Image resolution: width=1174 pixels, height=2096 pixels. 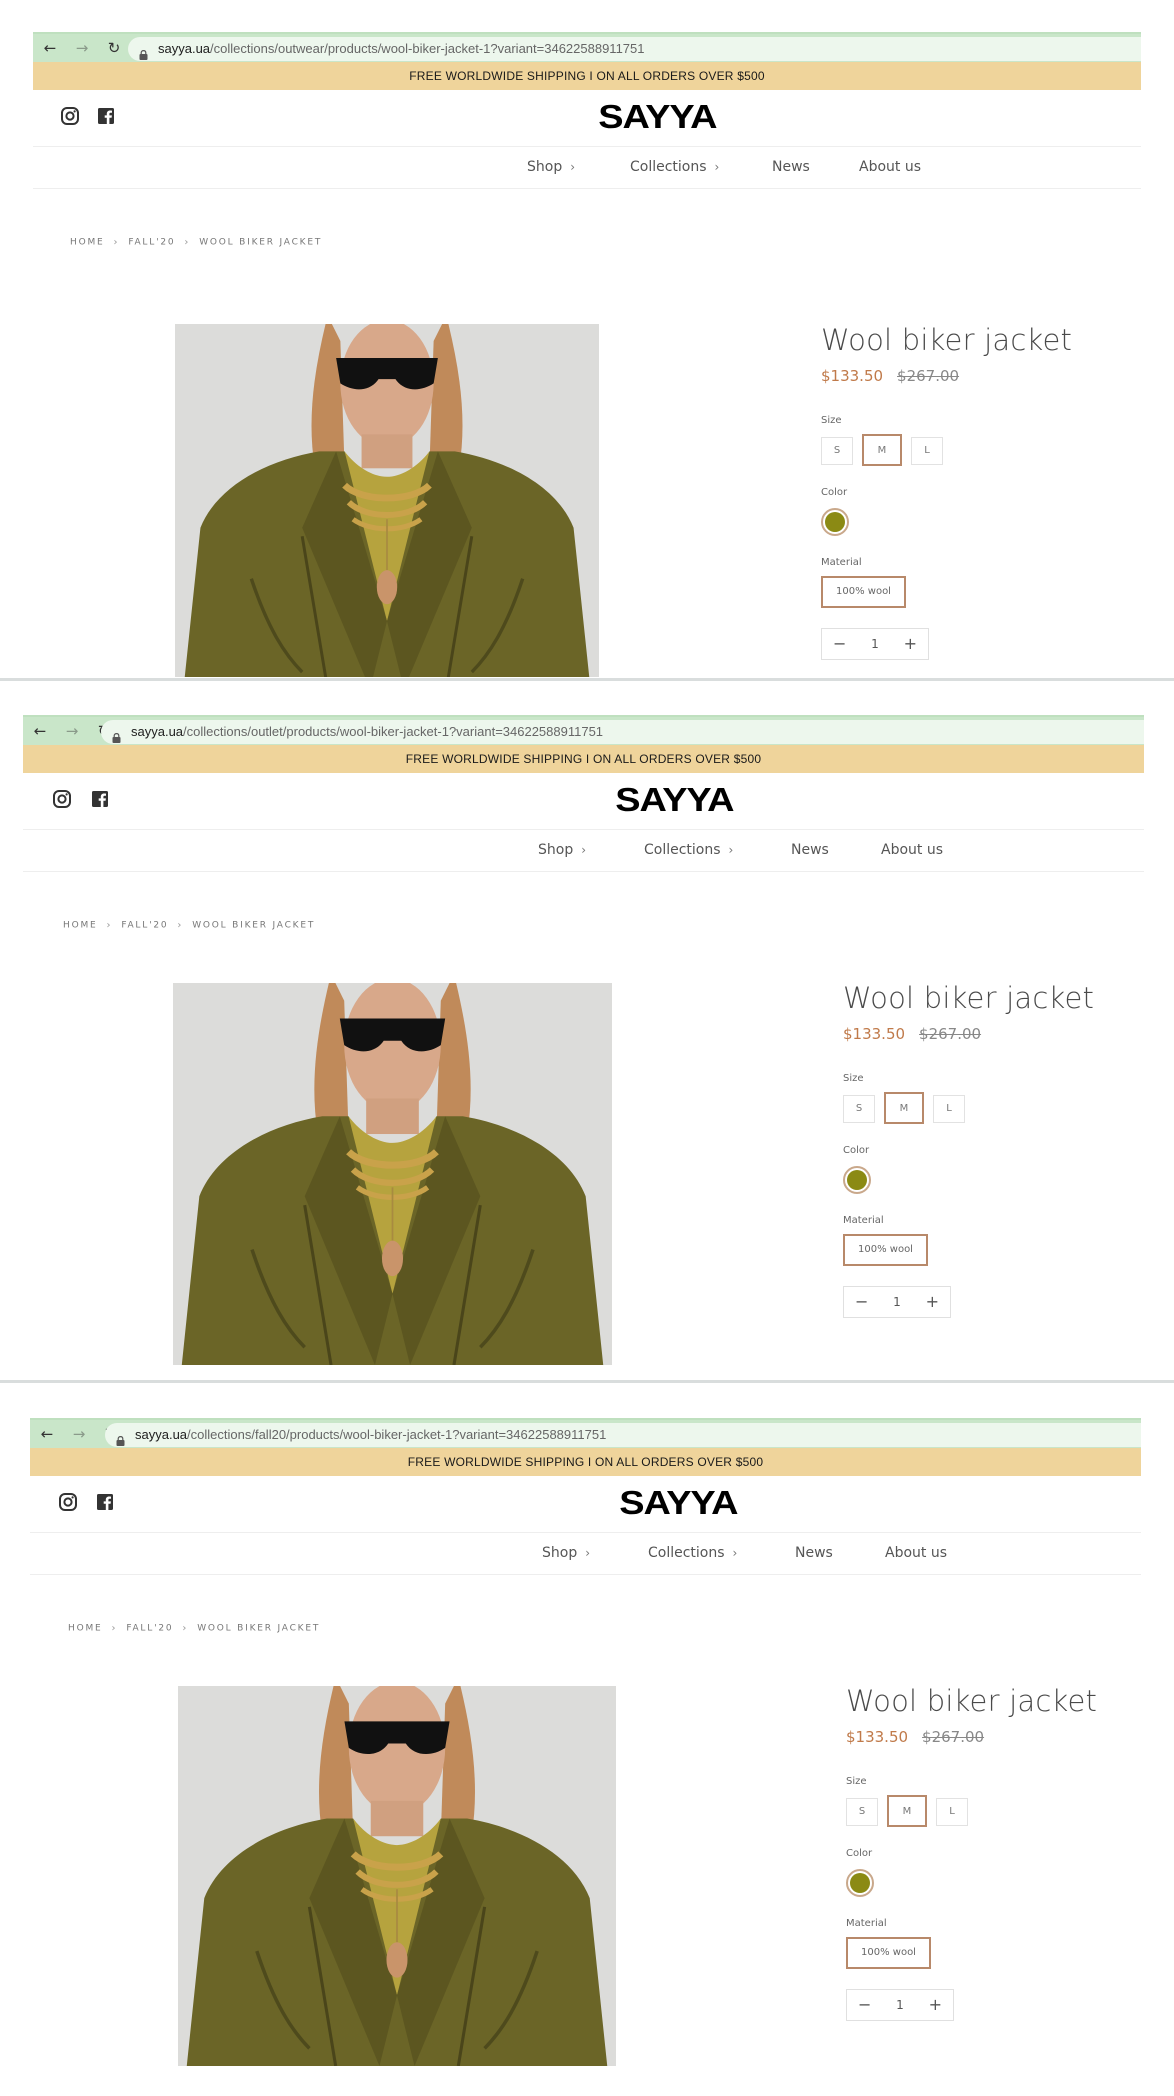 What do you see at coordinates (853, 1078) in the screenshot?
I see `size-label: Size` at bounding box center [853, 1078].